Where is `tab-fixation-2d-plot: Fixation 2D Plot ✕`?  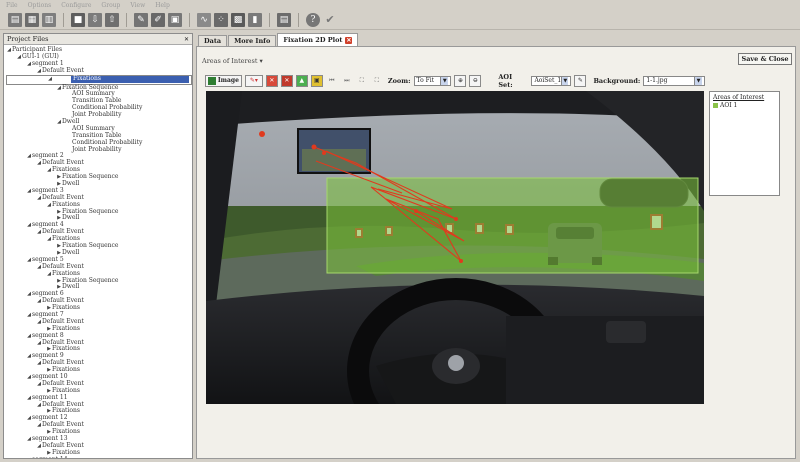 tab-fixation-2d-plot: Fixation 2D Plot ✕ is located at coordinates (318, 39).